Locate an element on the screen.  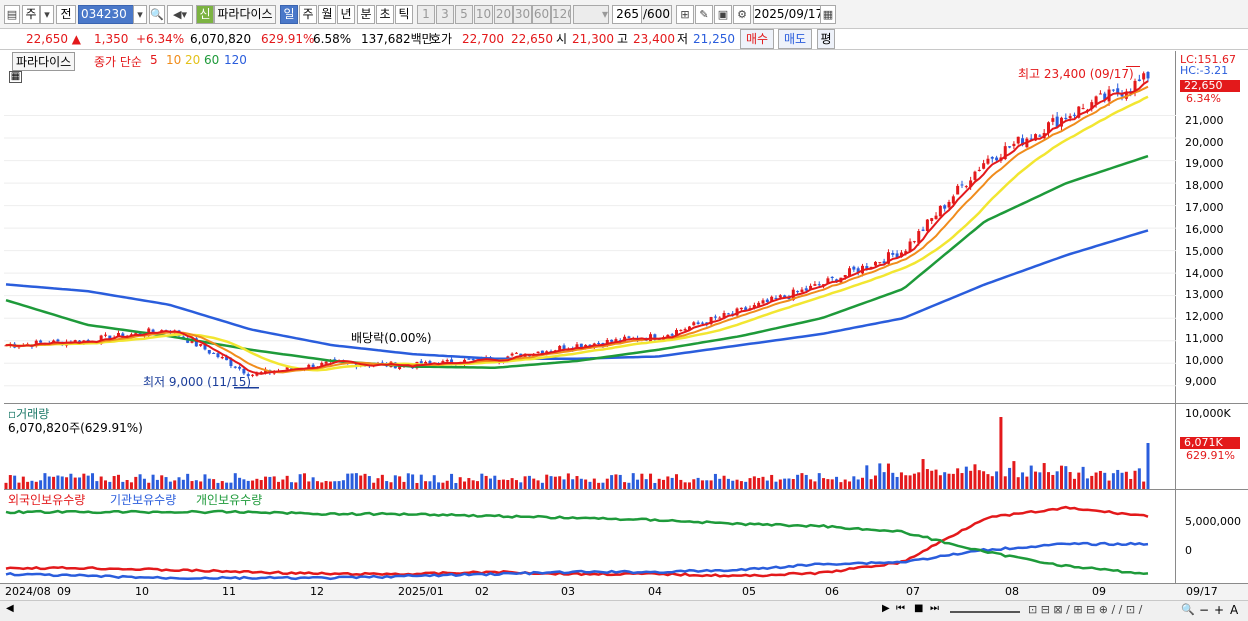
scroll-right-icon: ▶ is located at coordinates (886, 608).